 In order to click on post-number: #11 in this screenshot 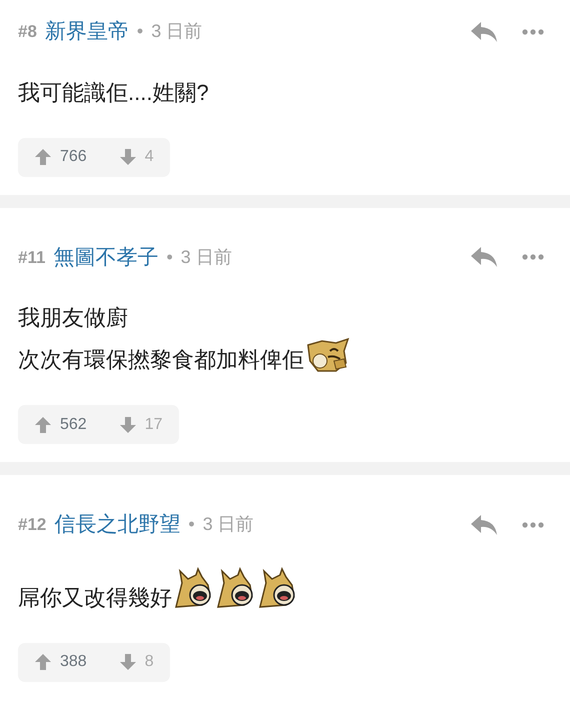, I will do `click(32, 257)`.